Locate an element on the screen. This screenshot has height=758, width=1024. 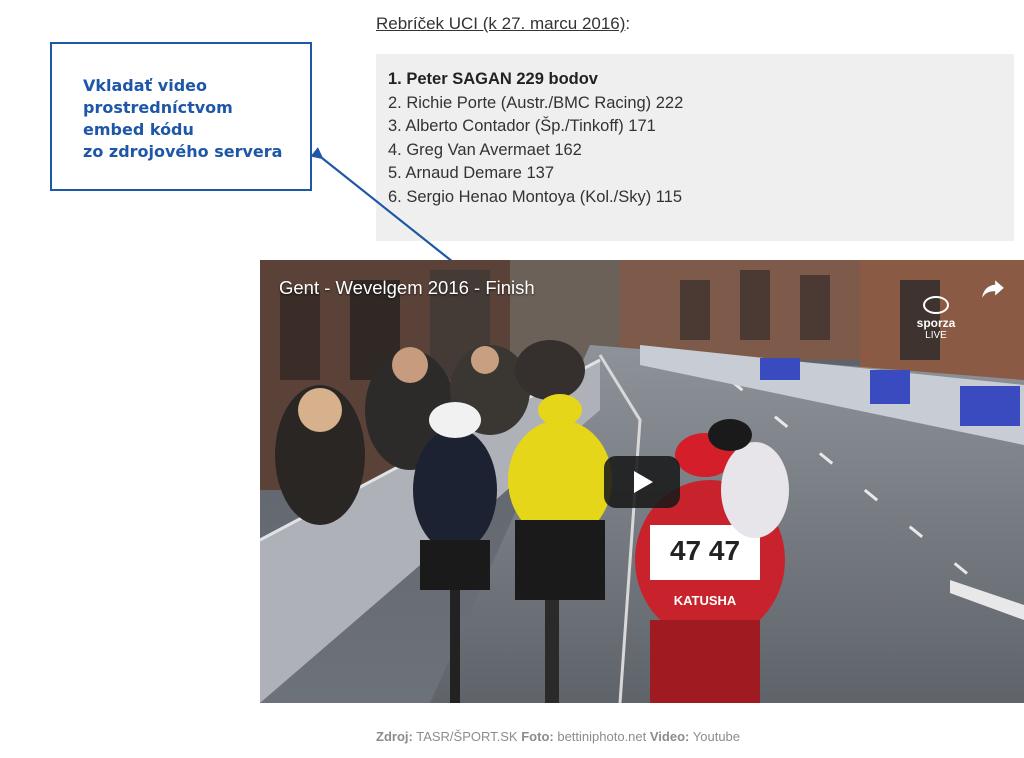
annotation-line: zo zdrojového servera is located at coordinates (183, 151).